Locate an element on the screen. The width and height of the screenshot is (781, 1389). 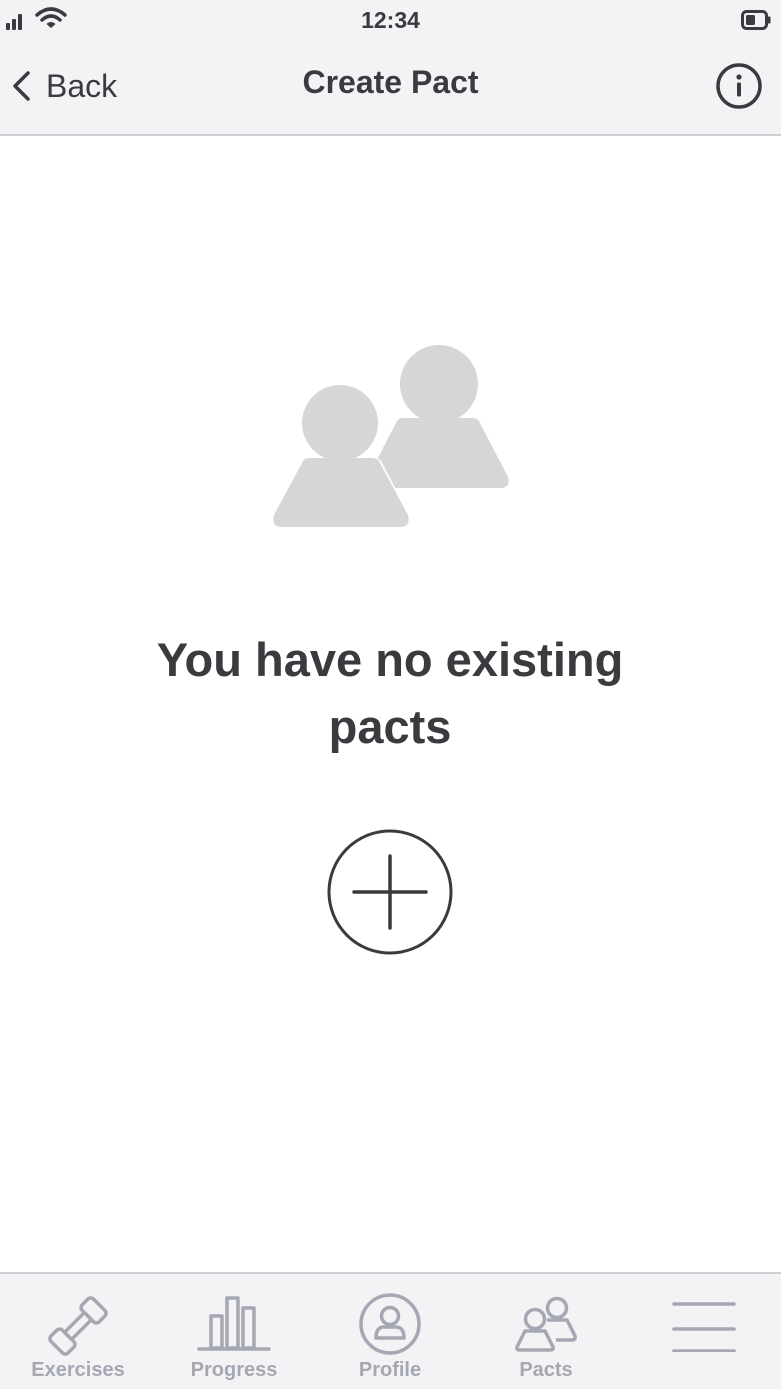
status-bar: 12:34 is located at coordinates (390, 20).